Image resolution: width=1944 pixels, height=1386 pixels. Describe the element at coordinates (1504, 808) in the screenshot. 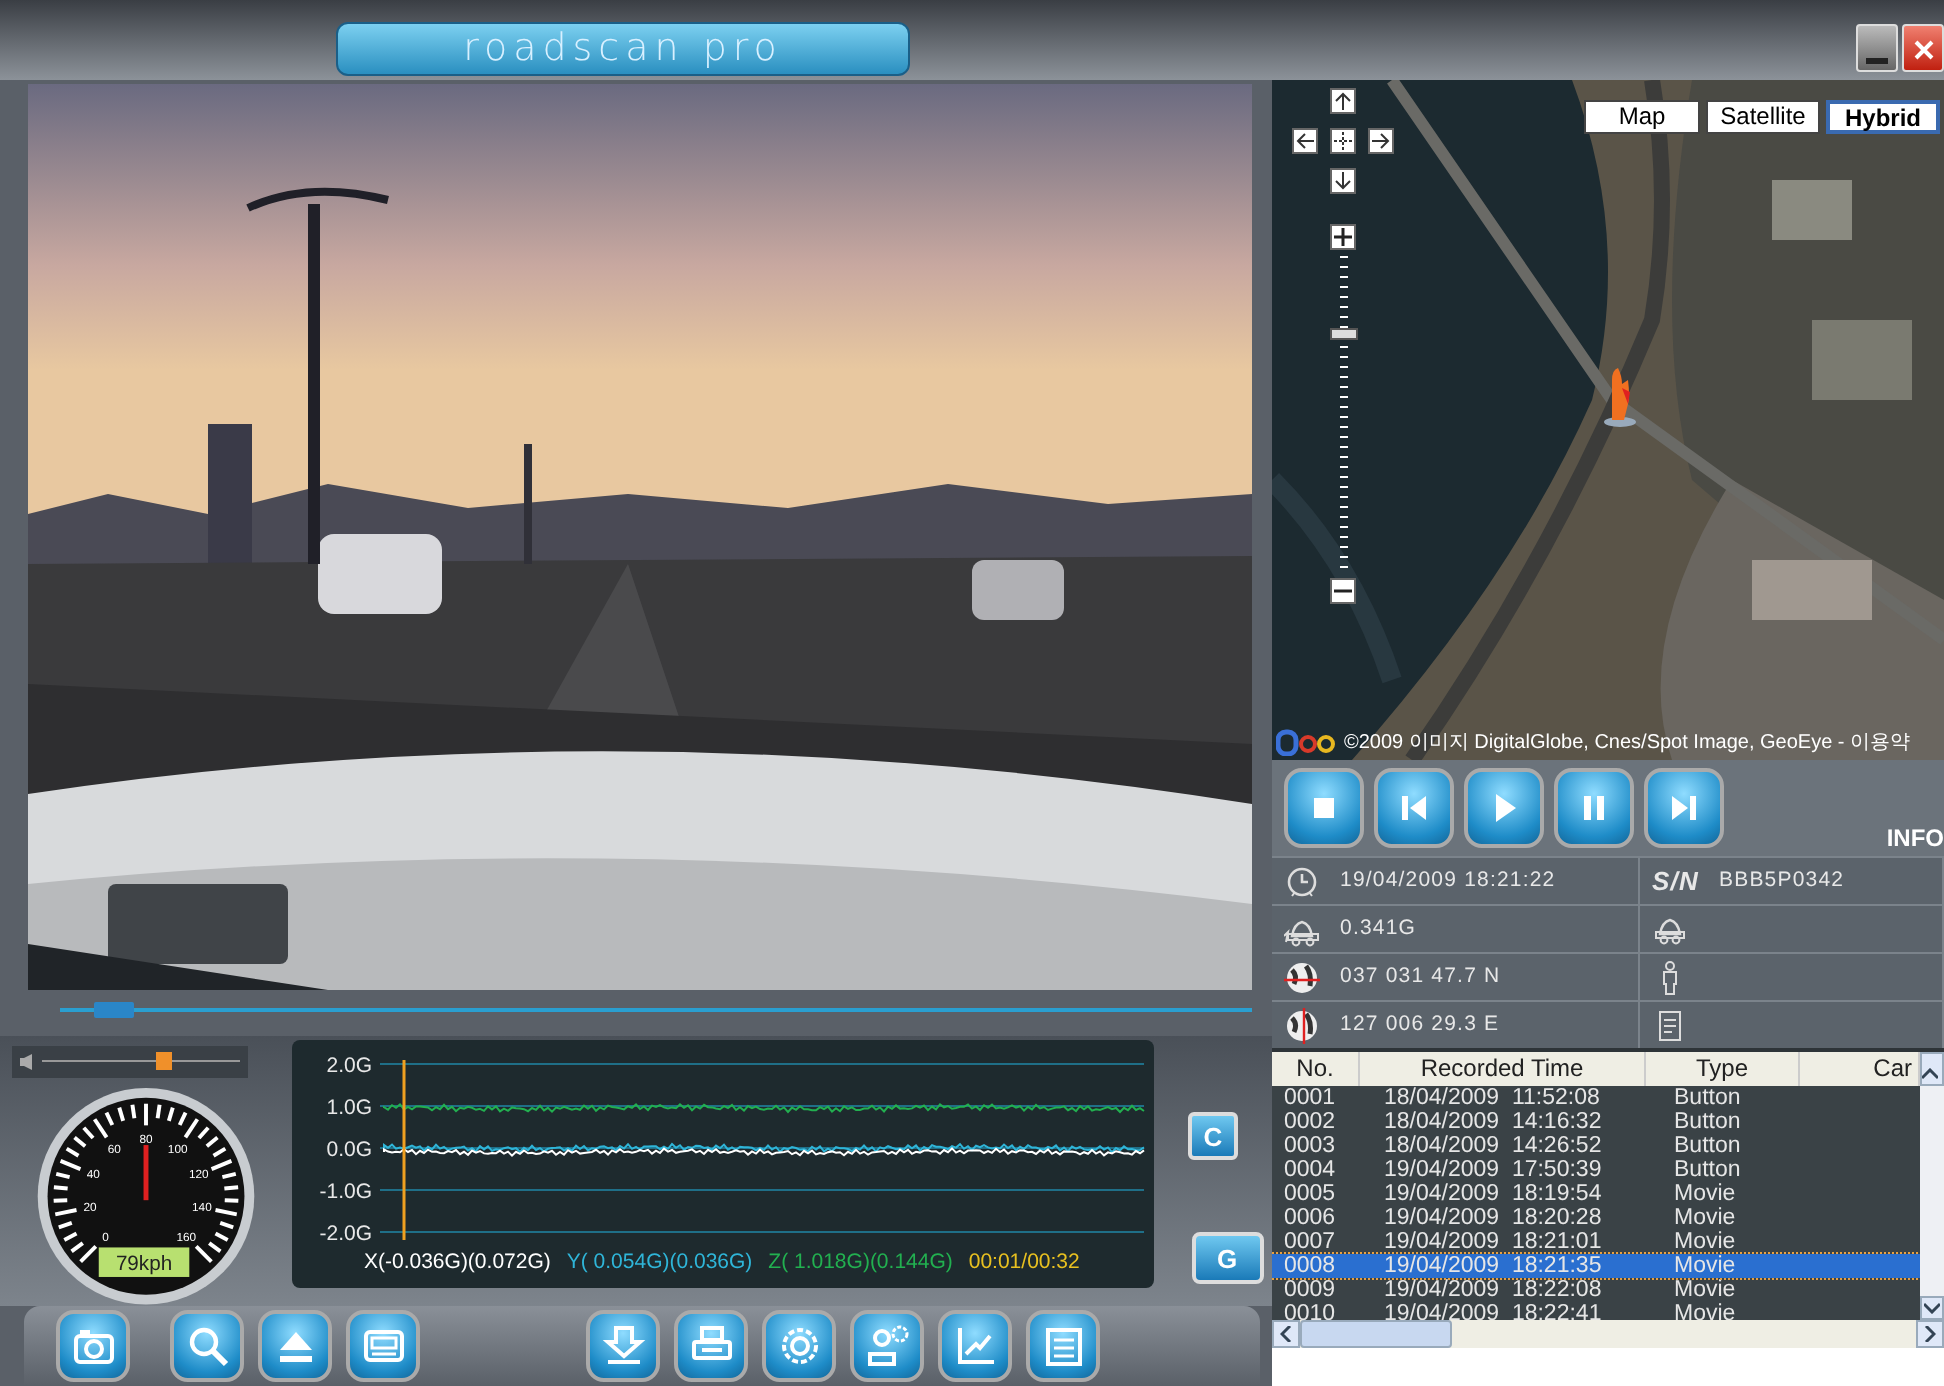

I see `play-button` at that location.